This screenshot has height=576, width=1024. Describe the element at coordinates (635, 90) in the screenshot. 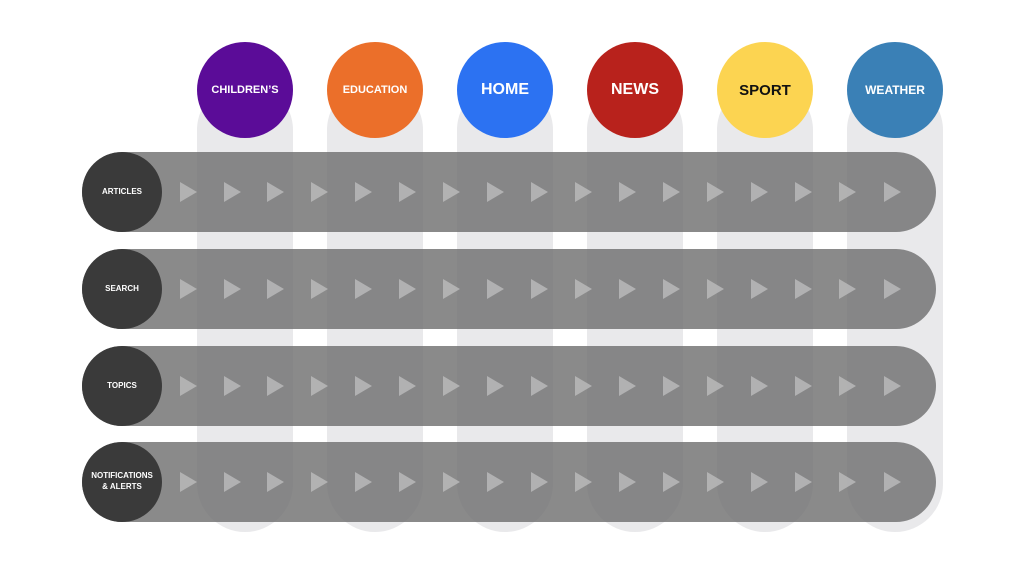

I see `column-header-news: NEWS` at that location.